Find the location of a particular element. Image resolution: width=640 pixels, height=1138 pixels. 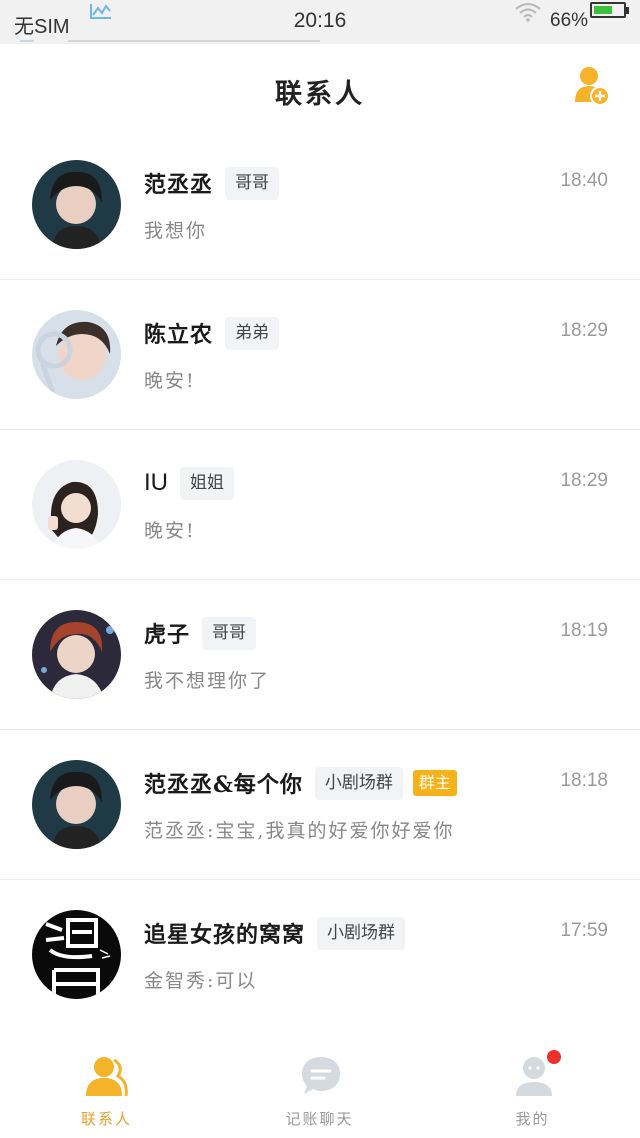

battery-percent: 66% is located at coordinates (569, 20).